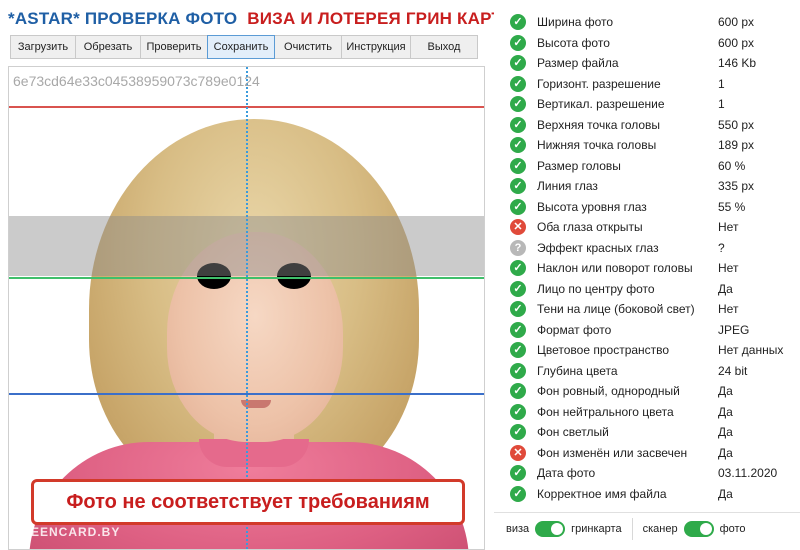  Describe the element at coordinates (241, 47) in the screenshot. I see `save-button: Сохранить` at that location.